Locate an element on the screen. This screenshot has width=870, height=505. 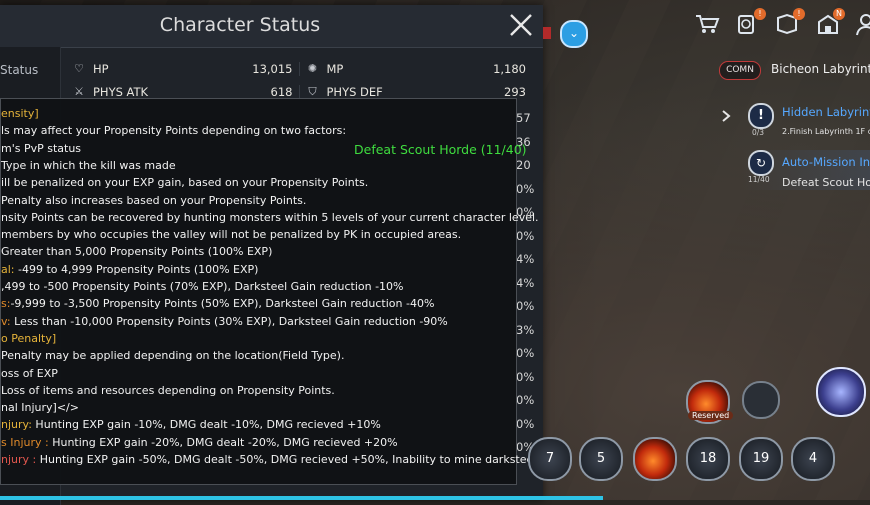
heart-icon: ♡ is located at coordinates (79, 68).